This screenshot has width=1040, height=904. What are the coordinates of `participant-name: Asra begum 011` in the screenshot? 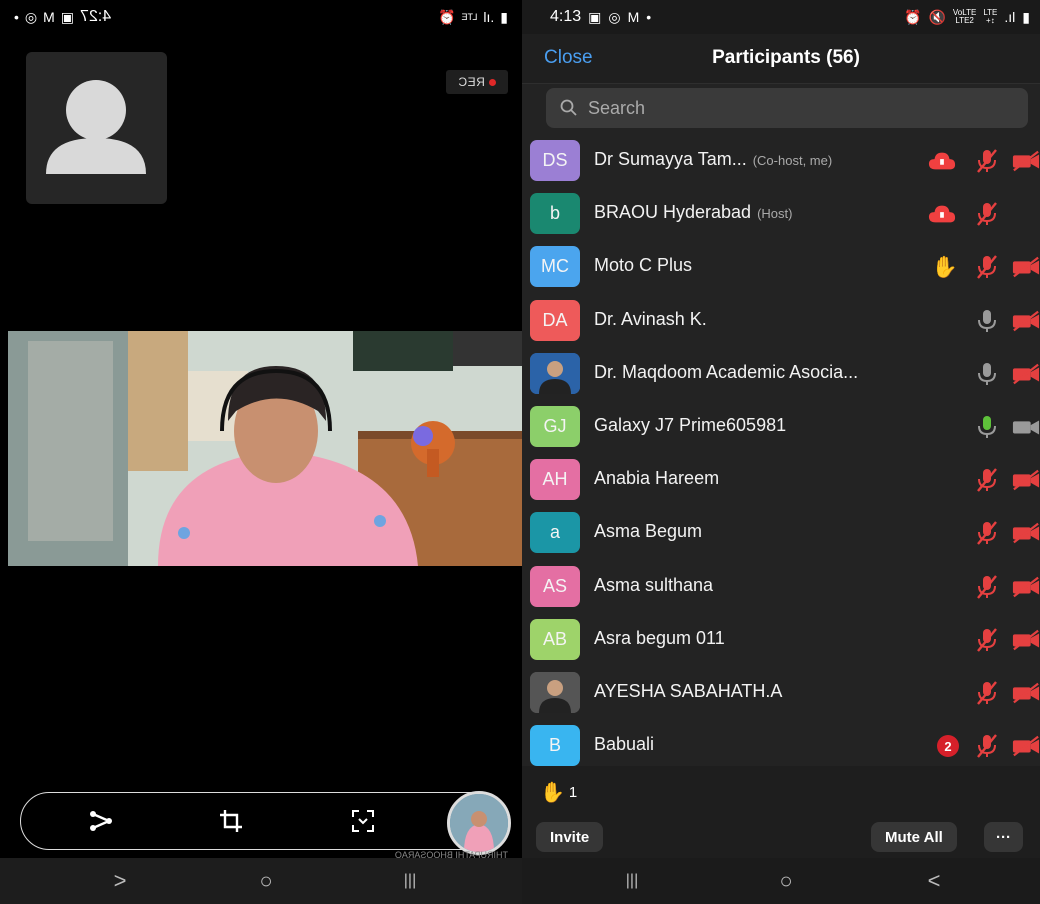 It's located at (659, 638).